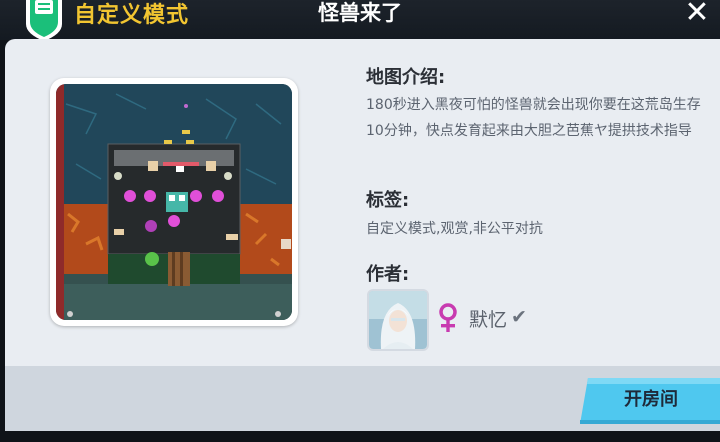 The width and height of the screenshot is (720, 442). What do you see at coordinates (360, 13) in the screenshot?
I see `map-title: 怪兽来了` at bounding box center [360, 13].